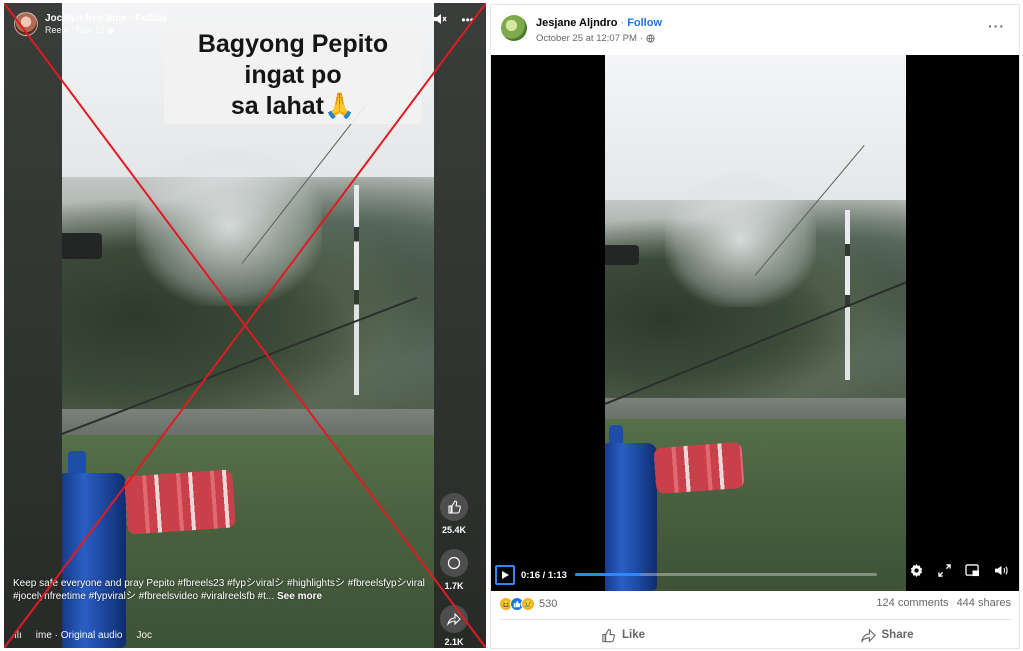 This screenshot has width=1023, height=651. I want to click on video-controls: 0:16 / 1:13, so click(755, 574).